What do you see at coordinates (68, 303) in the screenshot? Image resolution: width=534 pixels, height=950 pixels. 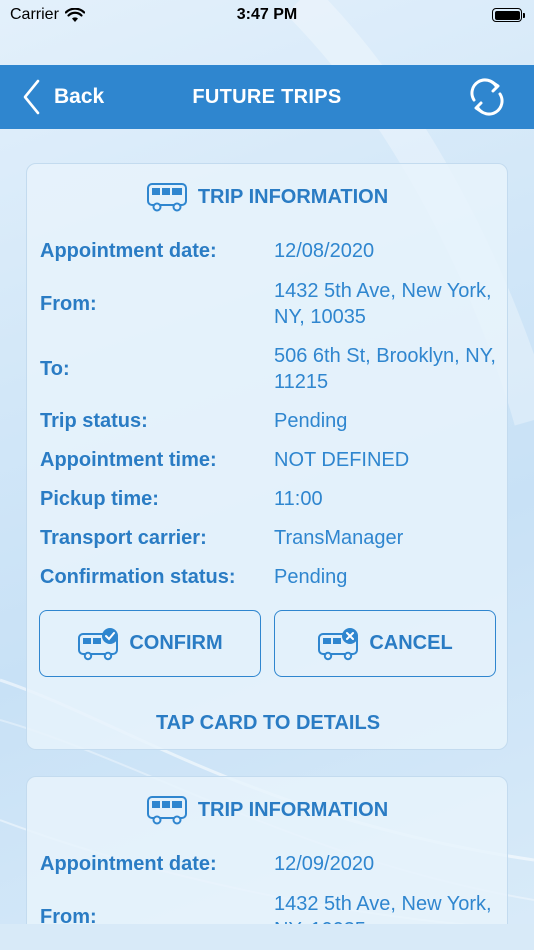 I see `from-label: From:` at bounding box center [68, 303].